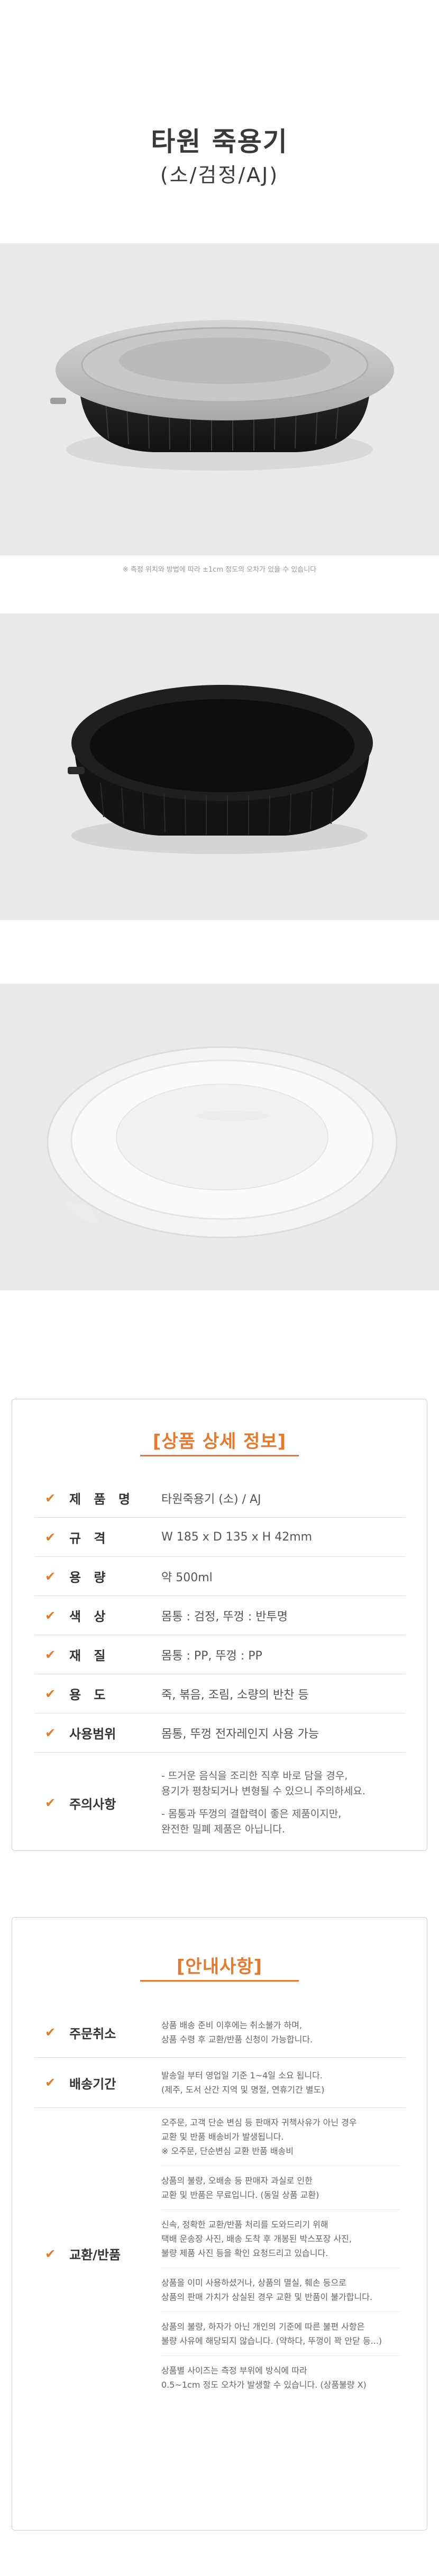 This screenshot has height=2576, width=439. I want to click on notice-line: 상품을 이미 사용하셨거나, 상품의 멸실, 훼손 등으로, so click(253, 2283).